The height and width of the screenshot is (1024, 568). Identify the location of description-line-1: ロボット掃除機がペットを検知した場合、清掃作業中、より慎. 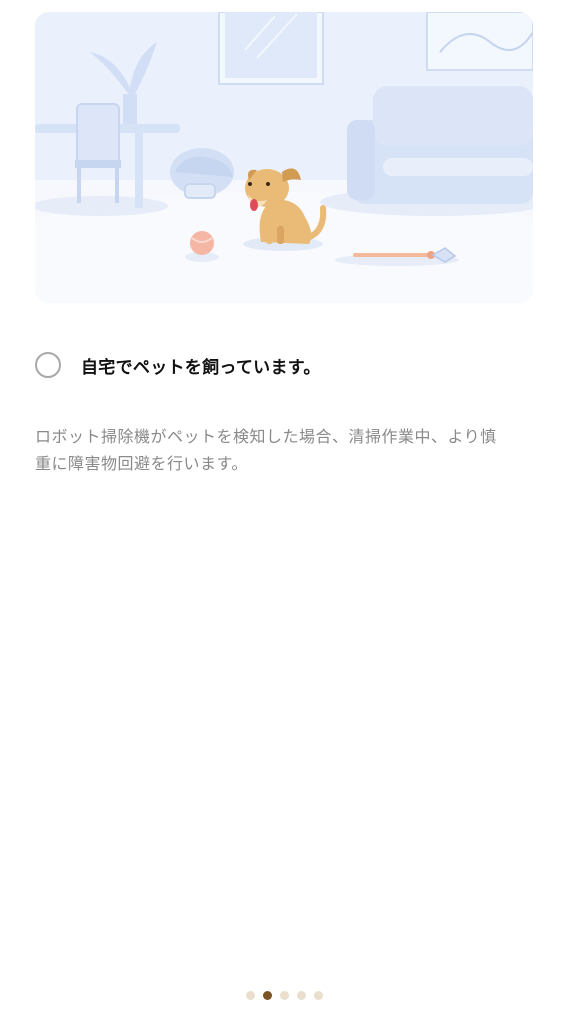
(266, 436).